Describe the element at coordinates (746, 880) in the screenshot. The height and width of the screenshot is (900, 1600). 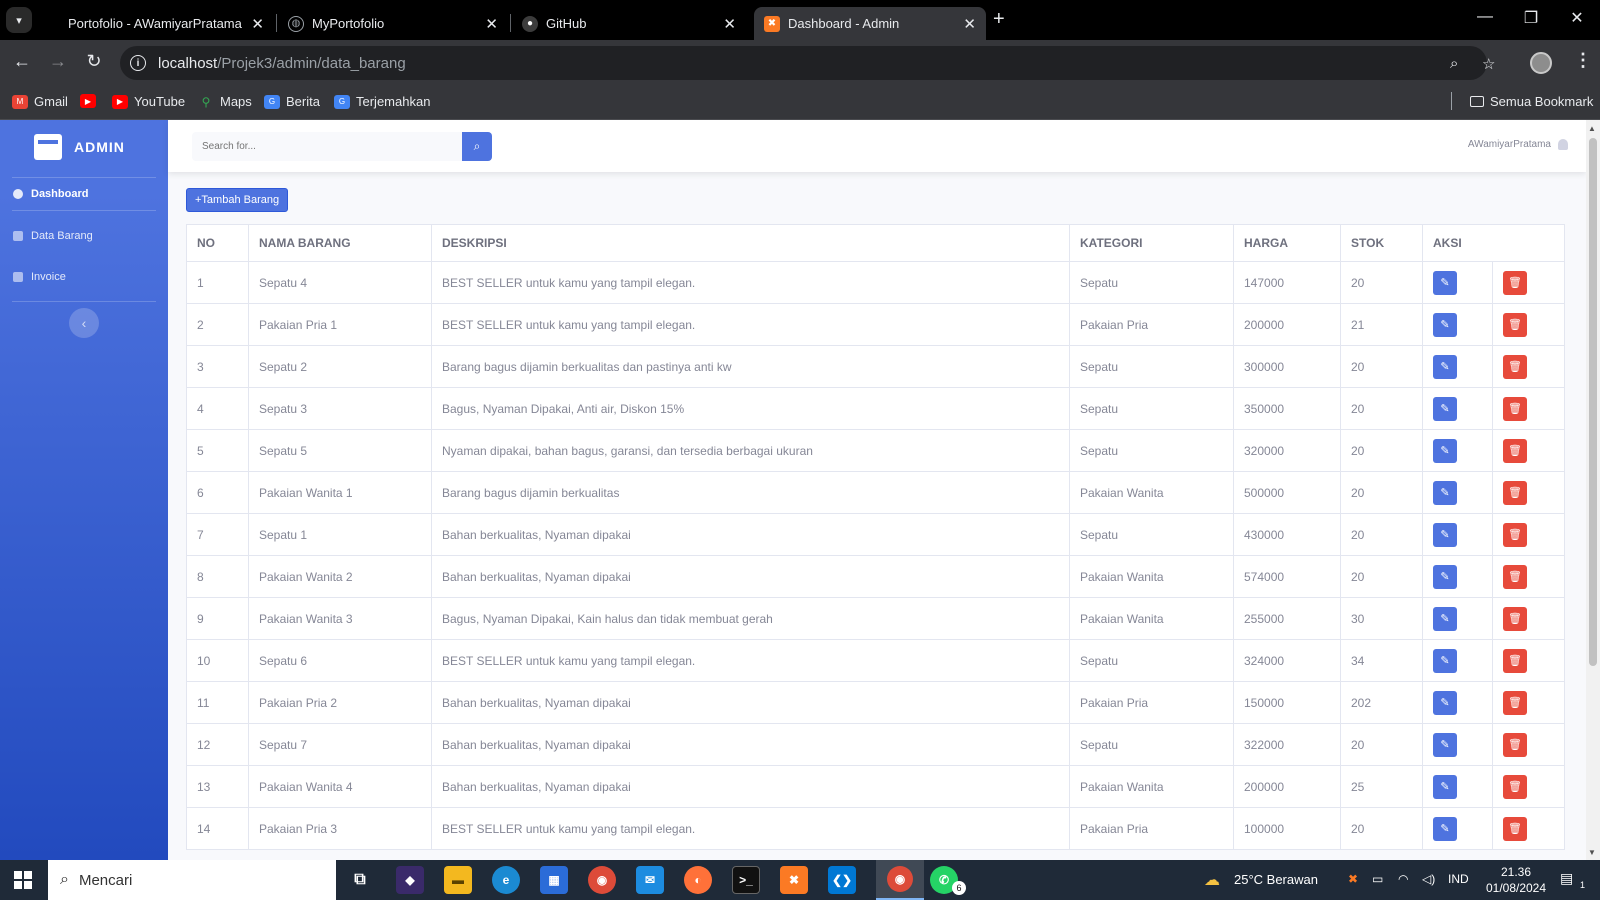
I see `terminal-icon: >_` at that location.